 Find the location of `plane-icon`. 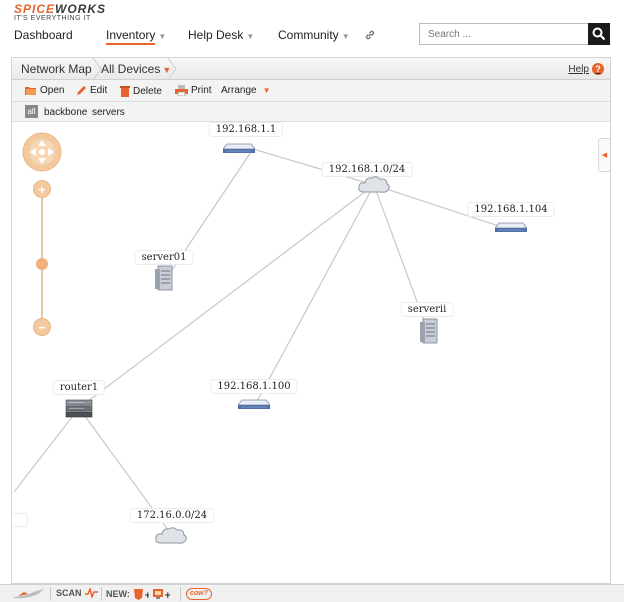

plane-icon is located at coordinates (29, 594).